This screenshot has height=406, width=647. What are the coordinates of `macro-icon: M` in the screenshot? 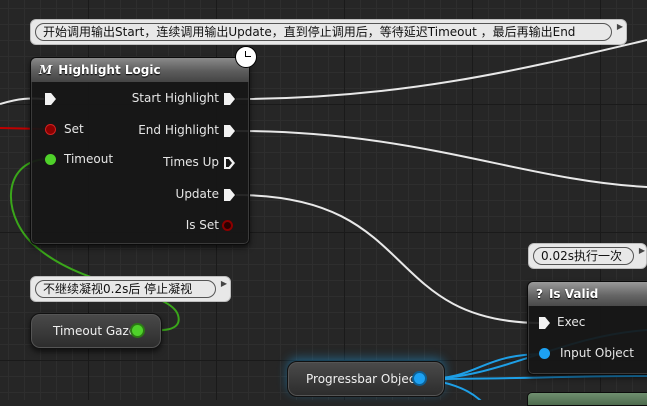 It's located at (46, 70).